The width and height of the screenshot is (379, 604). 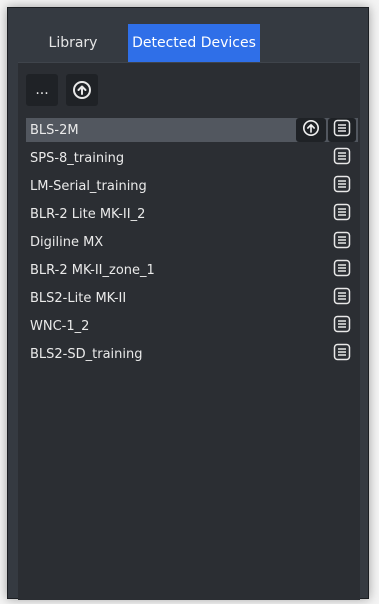 What do you see at coordinates (78, 298) in the screenshot?
I see `device-name: BLS2-Lite MK-II` at bounding box center [78, 298].